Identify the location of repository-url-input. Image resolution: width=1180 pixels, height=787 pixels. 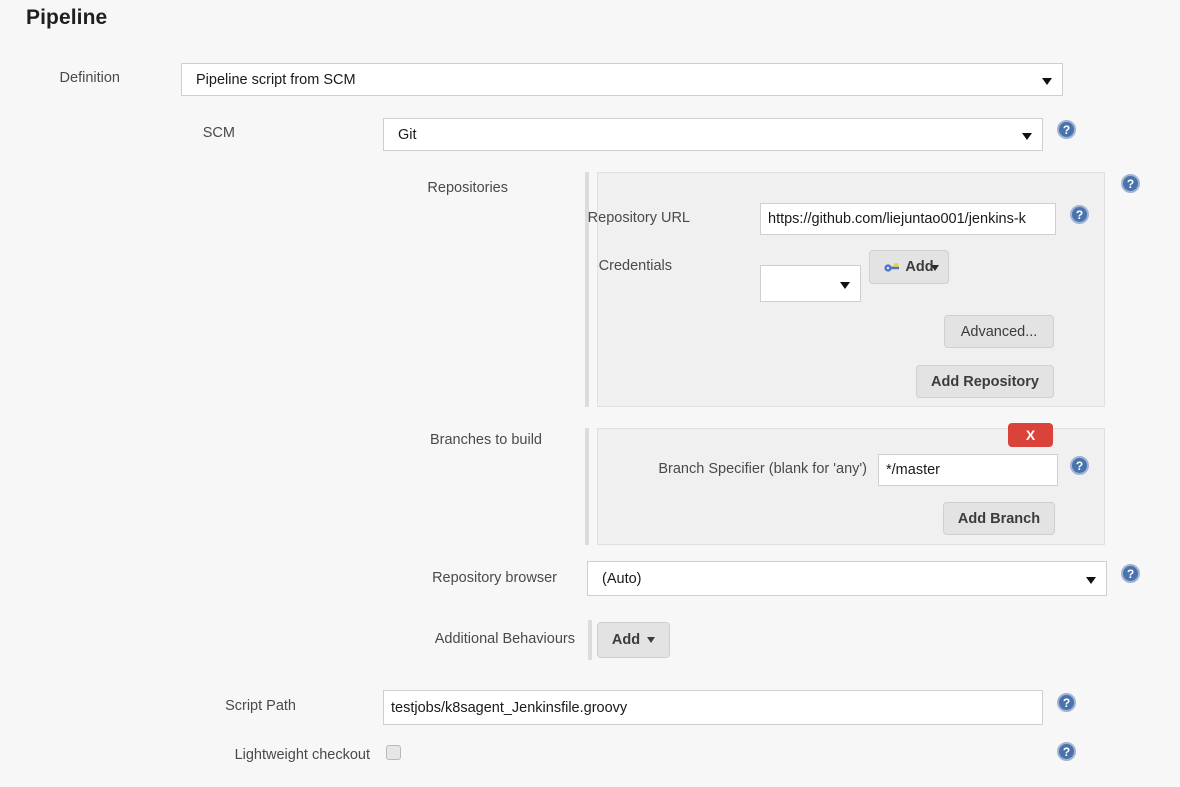
(908, 219).